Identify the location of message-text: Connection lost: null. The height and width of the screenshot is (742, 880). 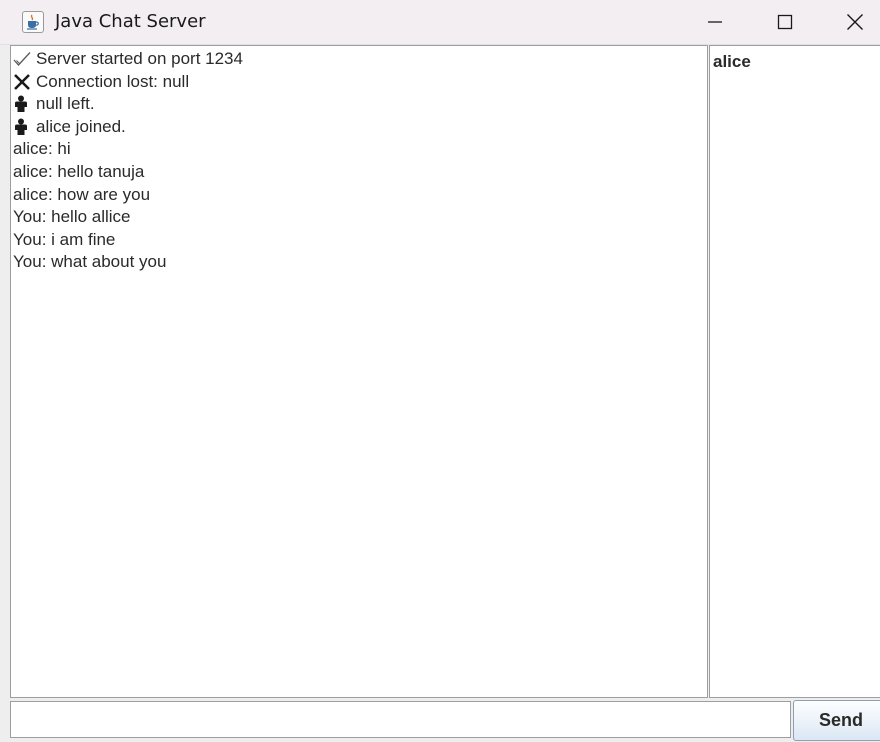
(113, 81).